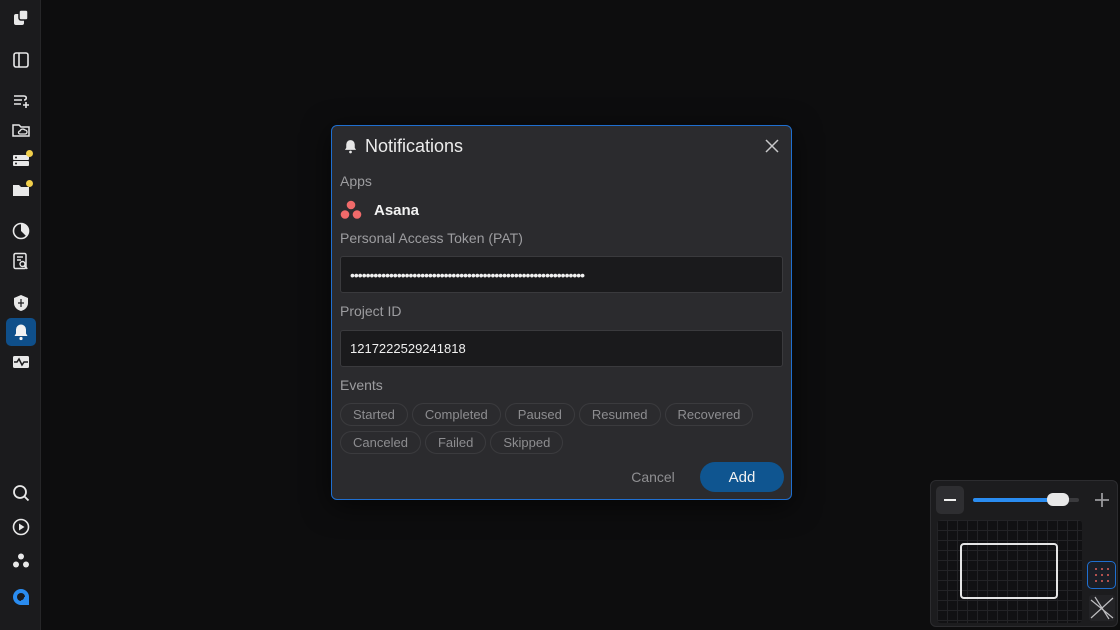 This screenshot has height=630, width=1120. What do you see at coordinates (21, 130) in the screenshot?
I see `cloud-folder-icon` at bounding box center [21, 130].